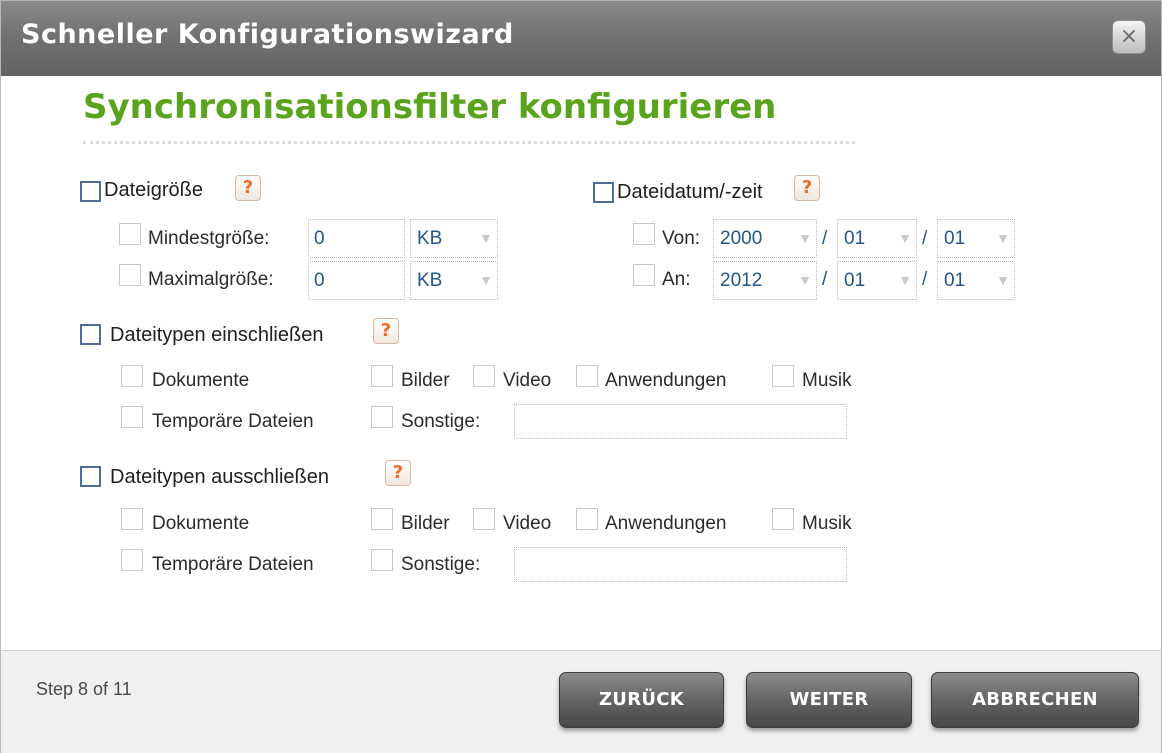 The image size is (1162, 753). I want to click on min-size-checkbox, so click(130, 234).